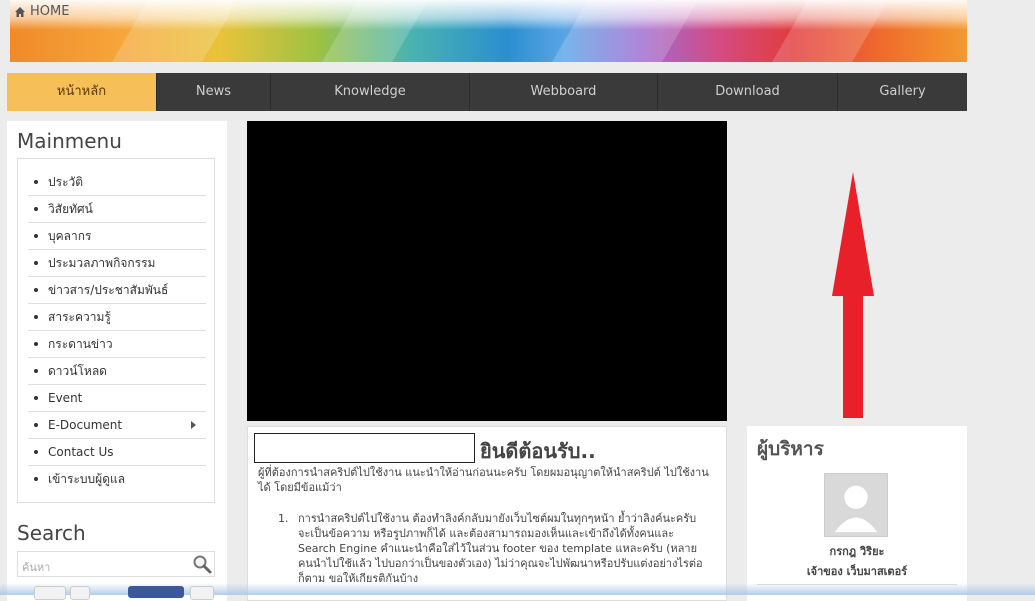 Image resolution: width=1035 pixels, height=601 pixels. I want to click on redacted-box, so click(364, 448).